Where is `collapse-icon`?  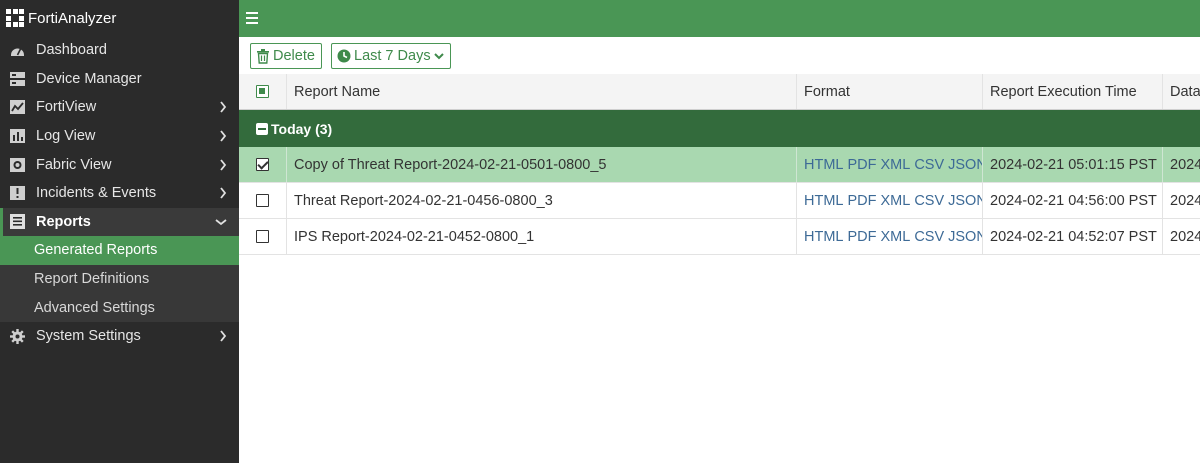
collapse-icon is located at coordinates (262, 128).